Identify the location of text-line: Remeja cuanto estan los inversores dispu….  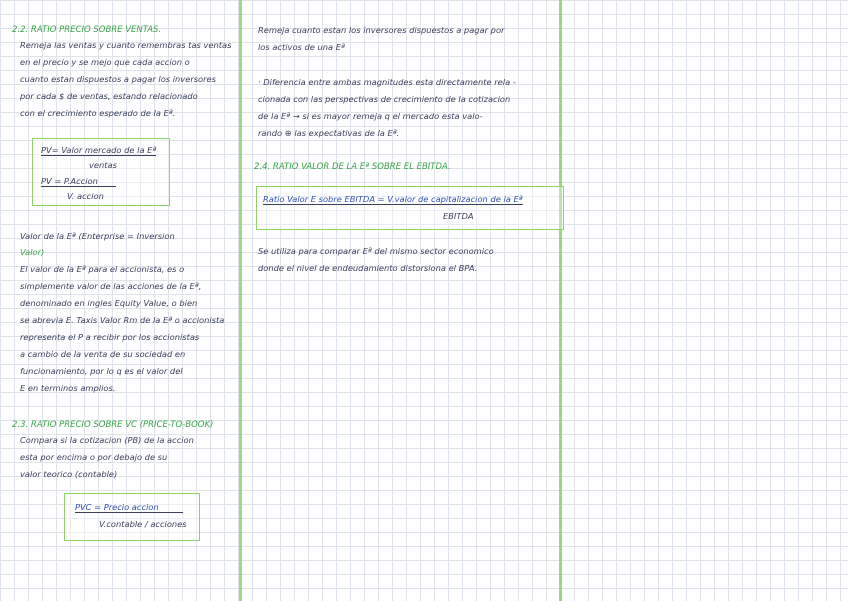
(381, 30).